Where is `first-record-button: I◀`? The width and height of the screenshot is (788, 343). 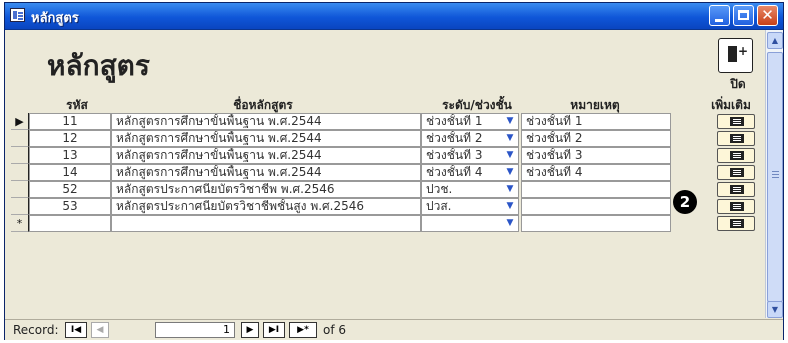
first-record-button: I◀ is located at coordinates (76, 330).